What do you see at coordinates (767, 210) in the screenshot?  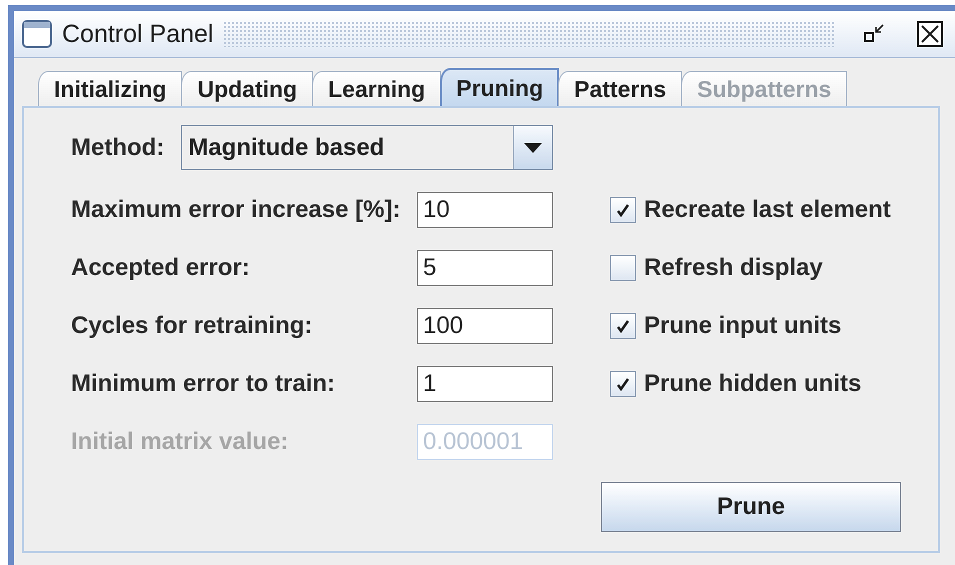 I see `checkbox-label: Recreate last element` at bounding box center [767, 210].